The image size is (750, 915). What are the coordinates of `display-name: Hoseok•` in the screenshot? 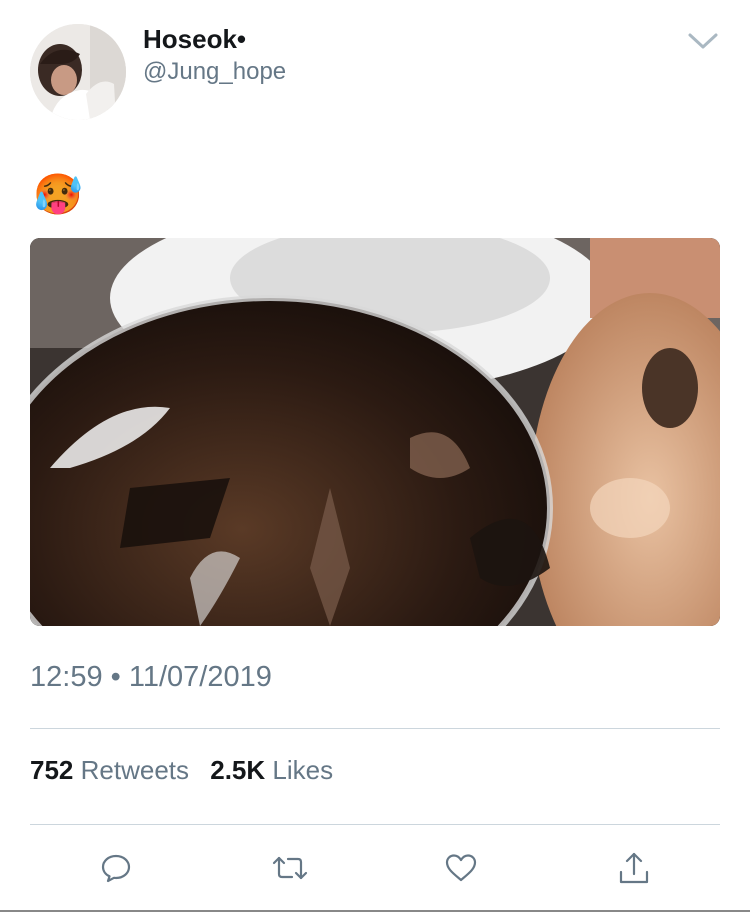 It's located at (194, 39).